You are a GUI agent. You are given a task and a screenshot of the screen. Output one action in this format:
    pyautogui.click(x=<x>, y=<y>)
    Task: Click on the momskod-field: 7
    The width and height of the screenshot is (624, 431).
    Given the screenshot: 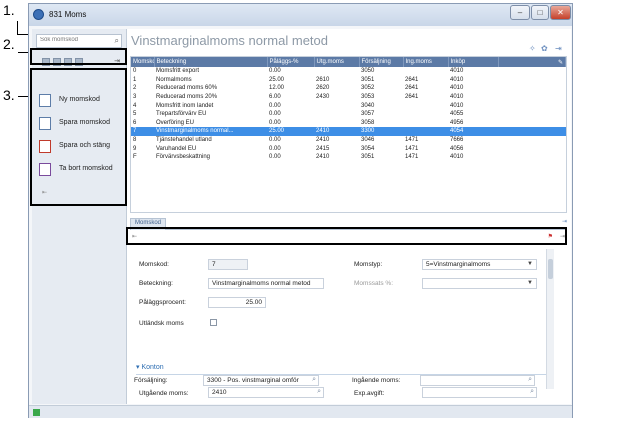 What is the action you would take?
    pyautogui.click(x=228, y=264)
    